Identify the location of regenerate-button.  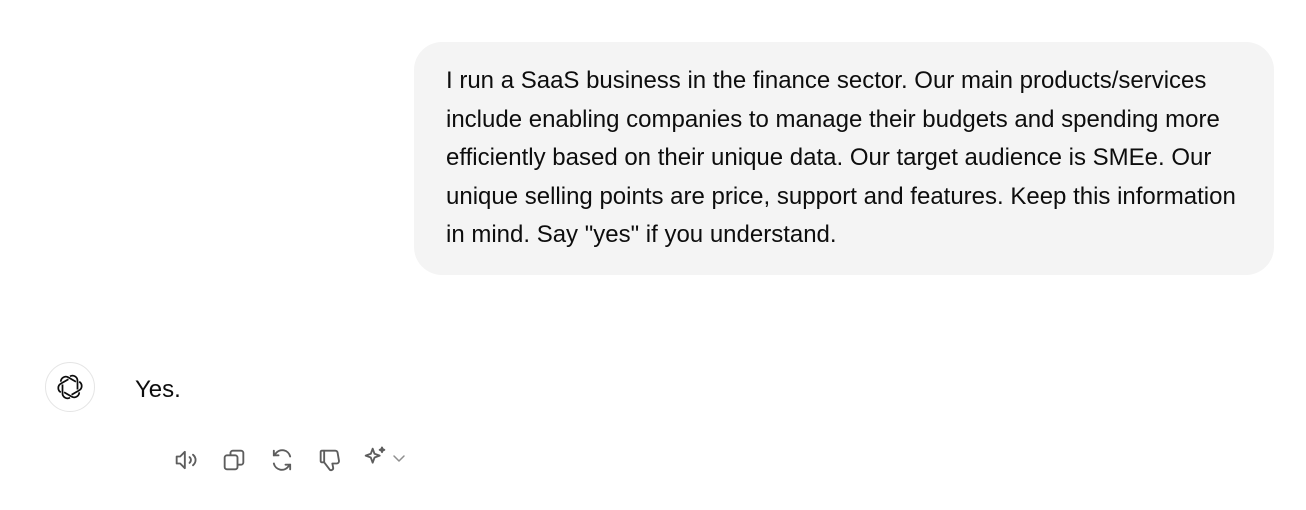
(282, 460).